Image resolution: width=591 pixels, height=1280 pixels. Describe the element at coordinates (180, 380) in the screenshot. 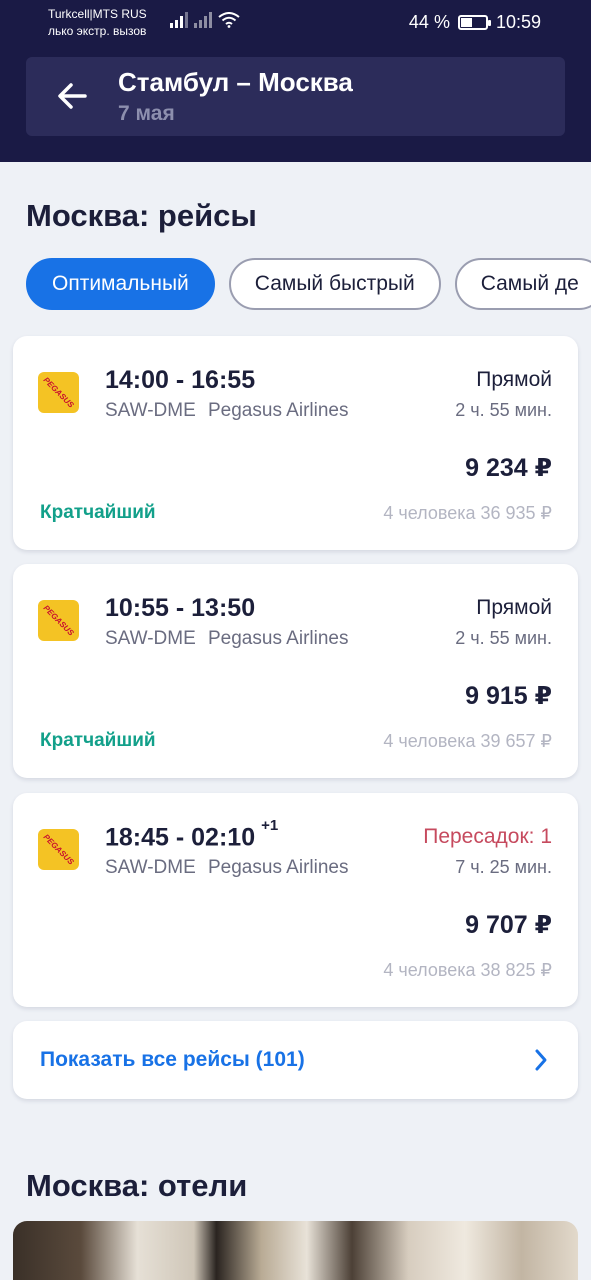

I see `flight-times: 14:00 - 16:55` at that location.